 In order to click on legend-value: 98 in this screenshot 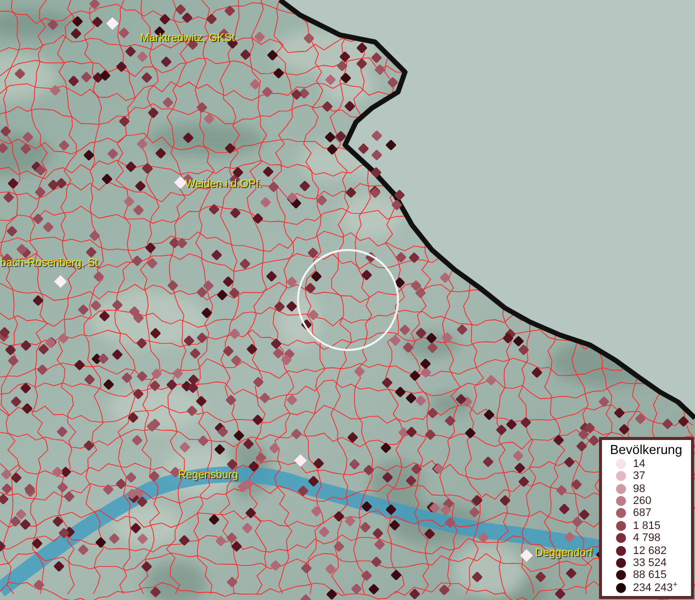, I will do `click(639, 488)`.